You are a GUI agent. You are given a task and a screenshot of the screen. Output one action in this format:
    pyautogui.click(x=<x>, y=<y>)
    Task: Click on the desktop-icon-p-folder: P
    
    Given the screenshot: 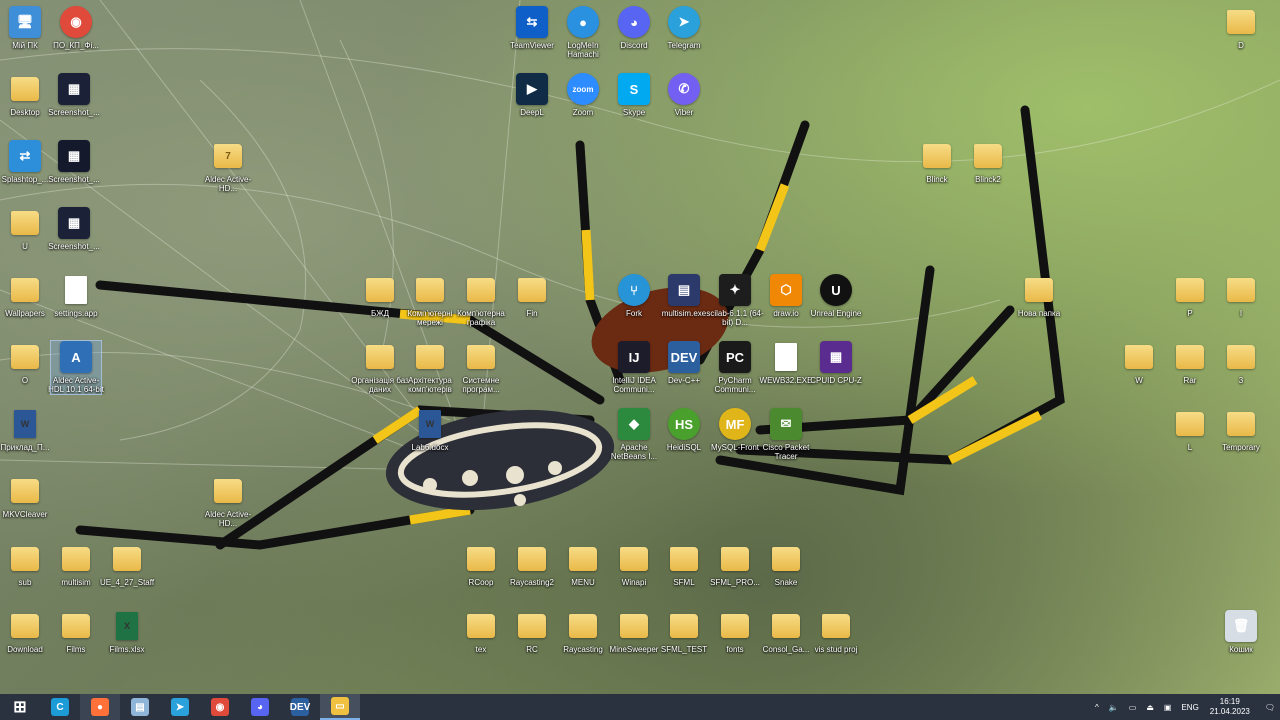 What is the action you would take?
    pyautogui.click(x=1190, y=296)
    